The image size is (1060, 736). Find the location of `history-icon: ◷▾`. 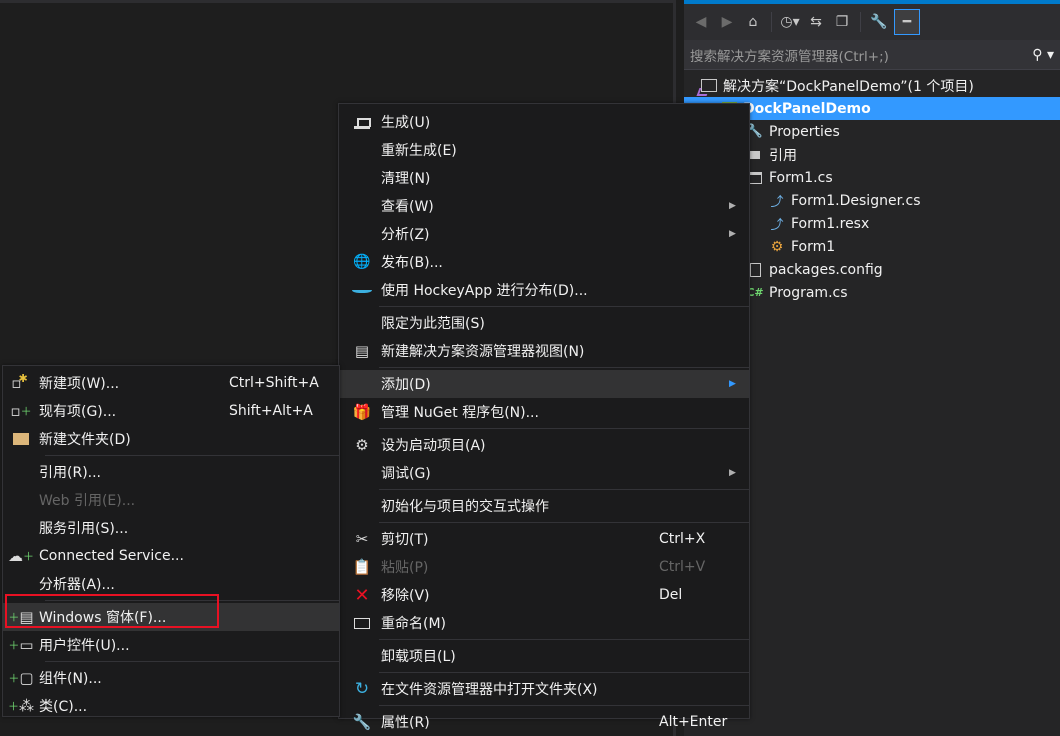

history-icon: ◷▾ is located at coordinates (790, 22).